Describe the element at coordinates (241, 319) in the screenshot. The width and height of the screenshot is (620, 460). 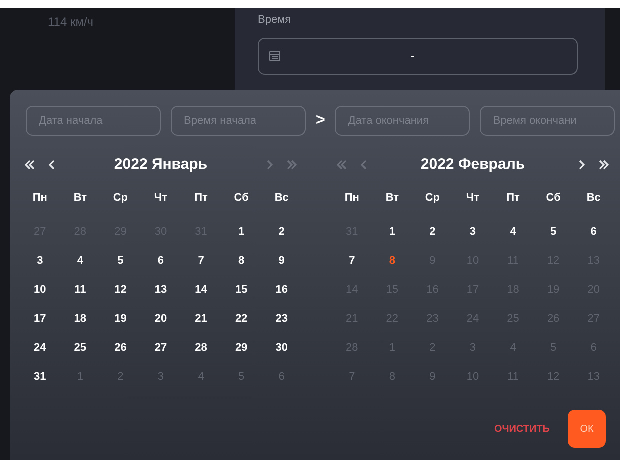
I see `day-cell: 22` at that location.